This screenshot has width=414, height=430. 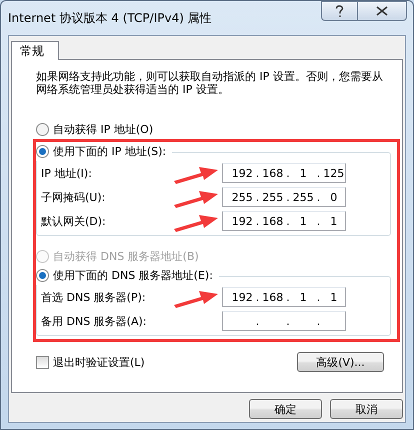 I want to click on ip-address-field: 192 . 168 . 1 . 125, so click(x=284, y=173).